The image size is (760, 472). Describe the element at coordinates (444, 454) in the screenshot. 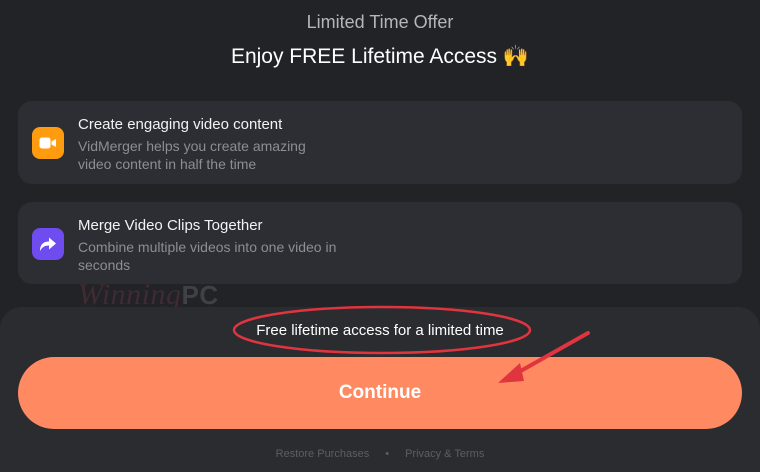

I see `privacy-terms-link: Privacy & Terms` at that location.